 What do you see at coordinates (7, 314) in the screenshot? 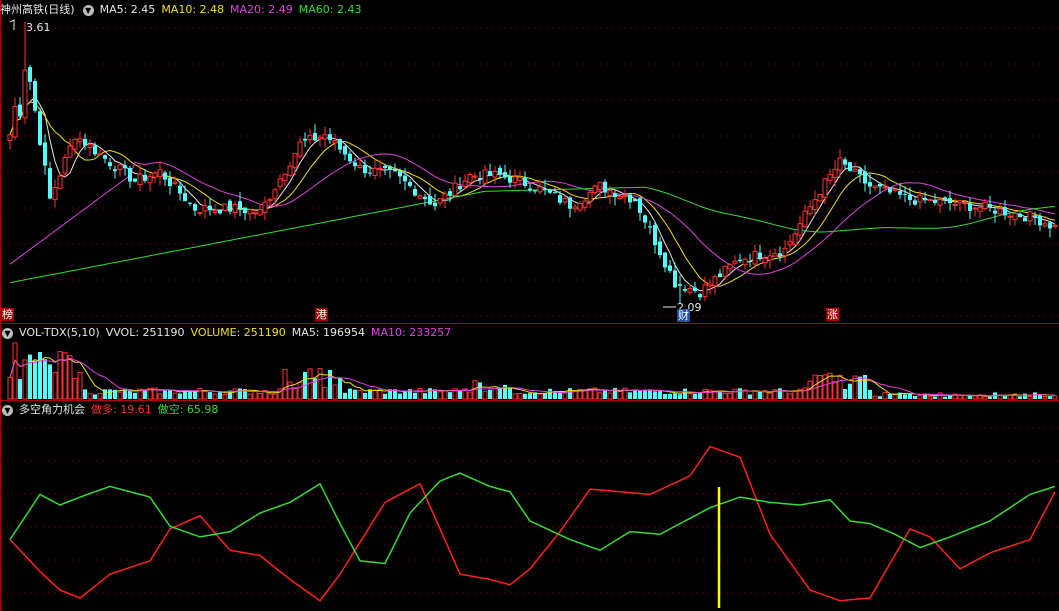
I see `event-tag-bang: 榜` at bounding box center [7, 314].